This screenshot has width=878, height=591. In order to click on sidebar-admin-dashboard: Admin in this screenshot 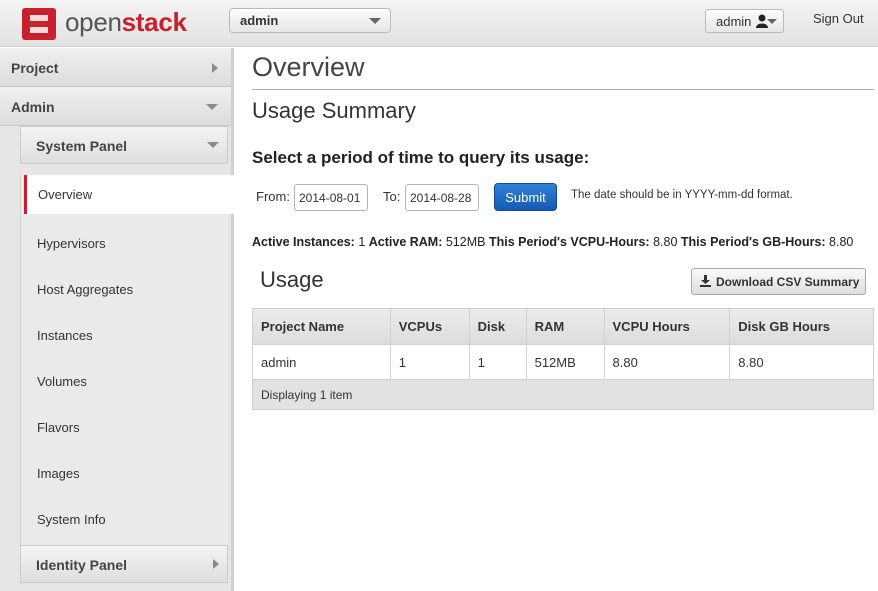, I will do `click(115, 106)`.